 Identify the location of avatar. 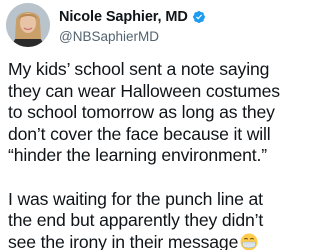
(28, 25).